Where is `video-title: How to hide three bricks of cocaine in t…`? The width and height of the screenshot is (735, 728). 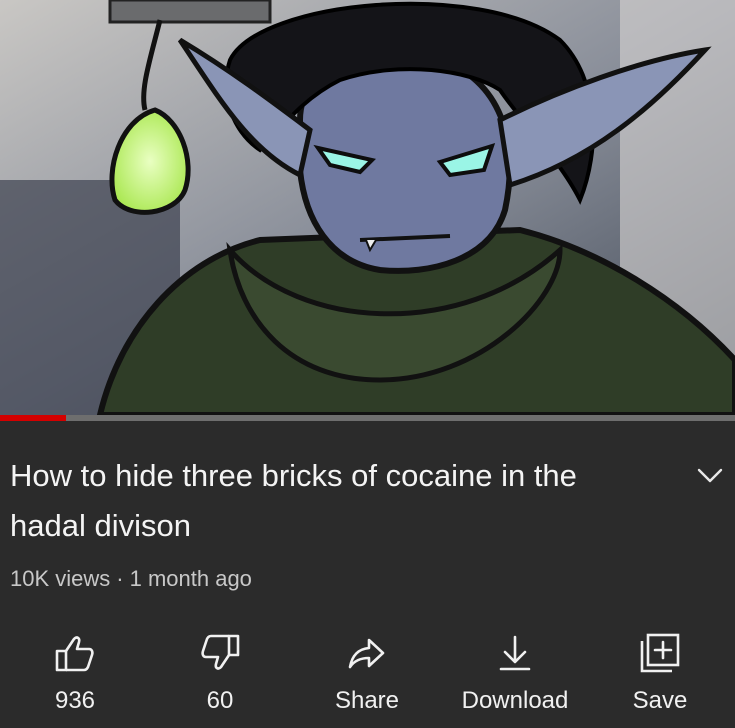
video-title: How to hide three bricks of cocaine in t… is located at coordinates (330, 501).